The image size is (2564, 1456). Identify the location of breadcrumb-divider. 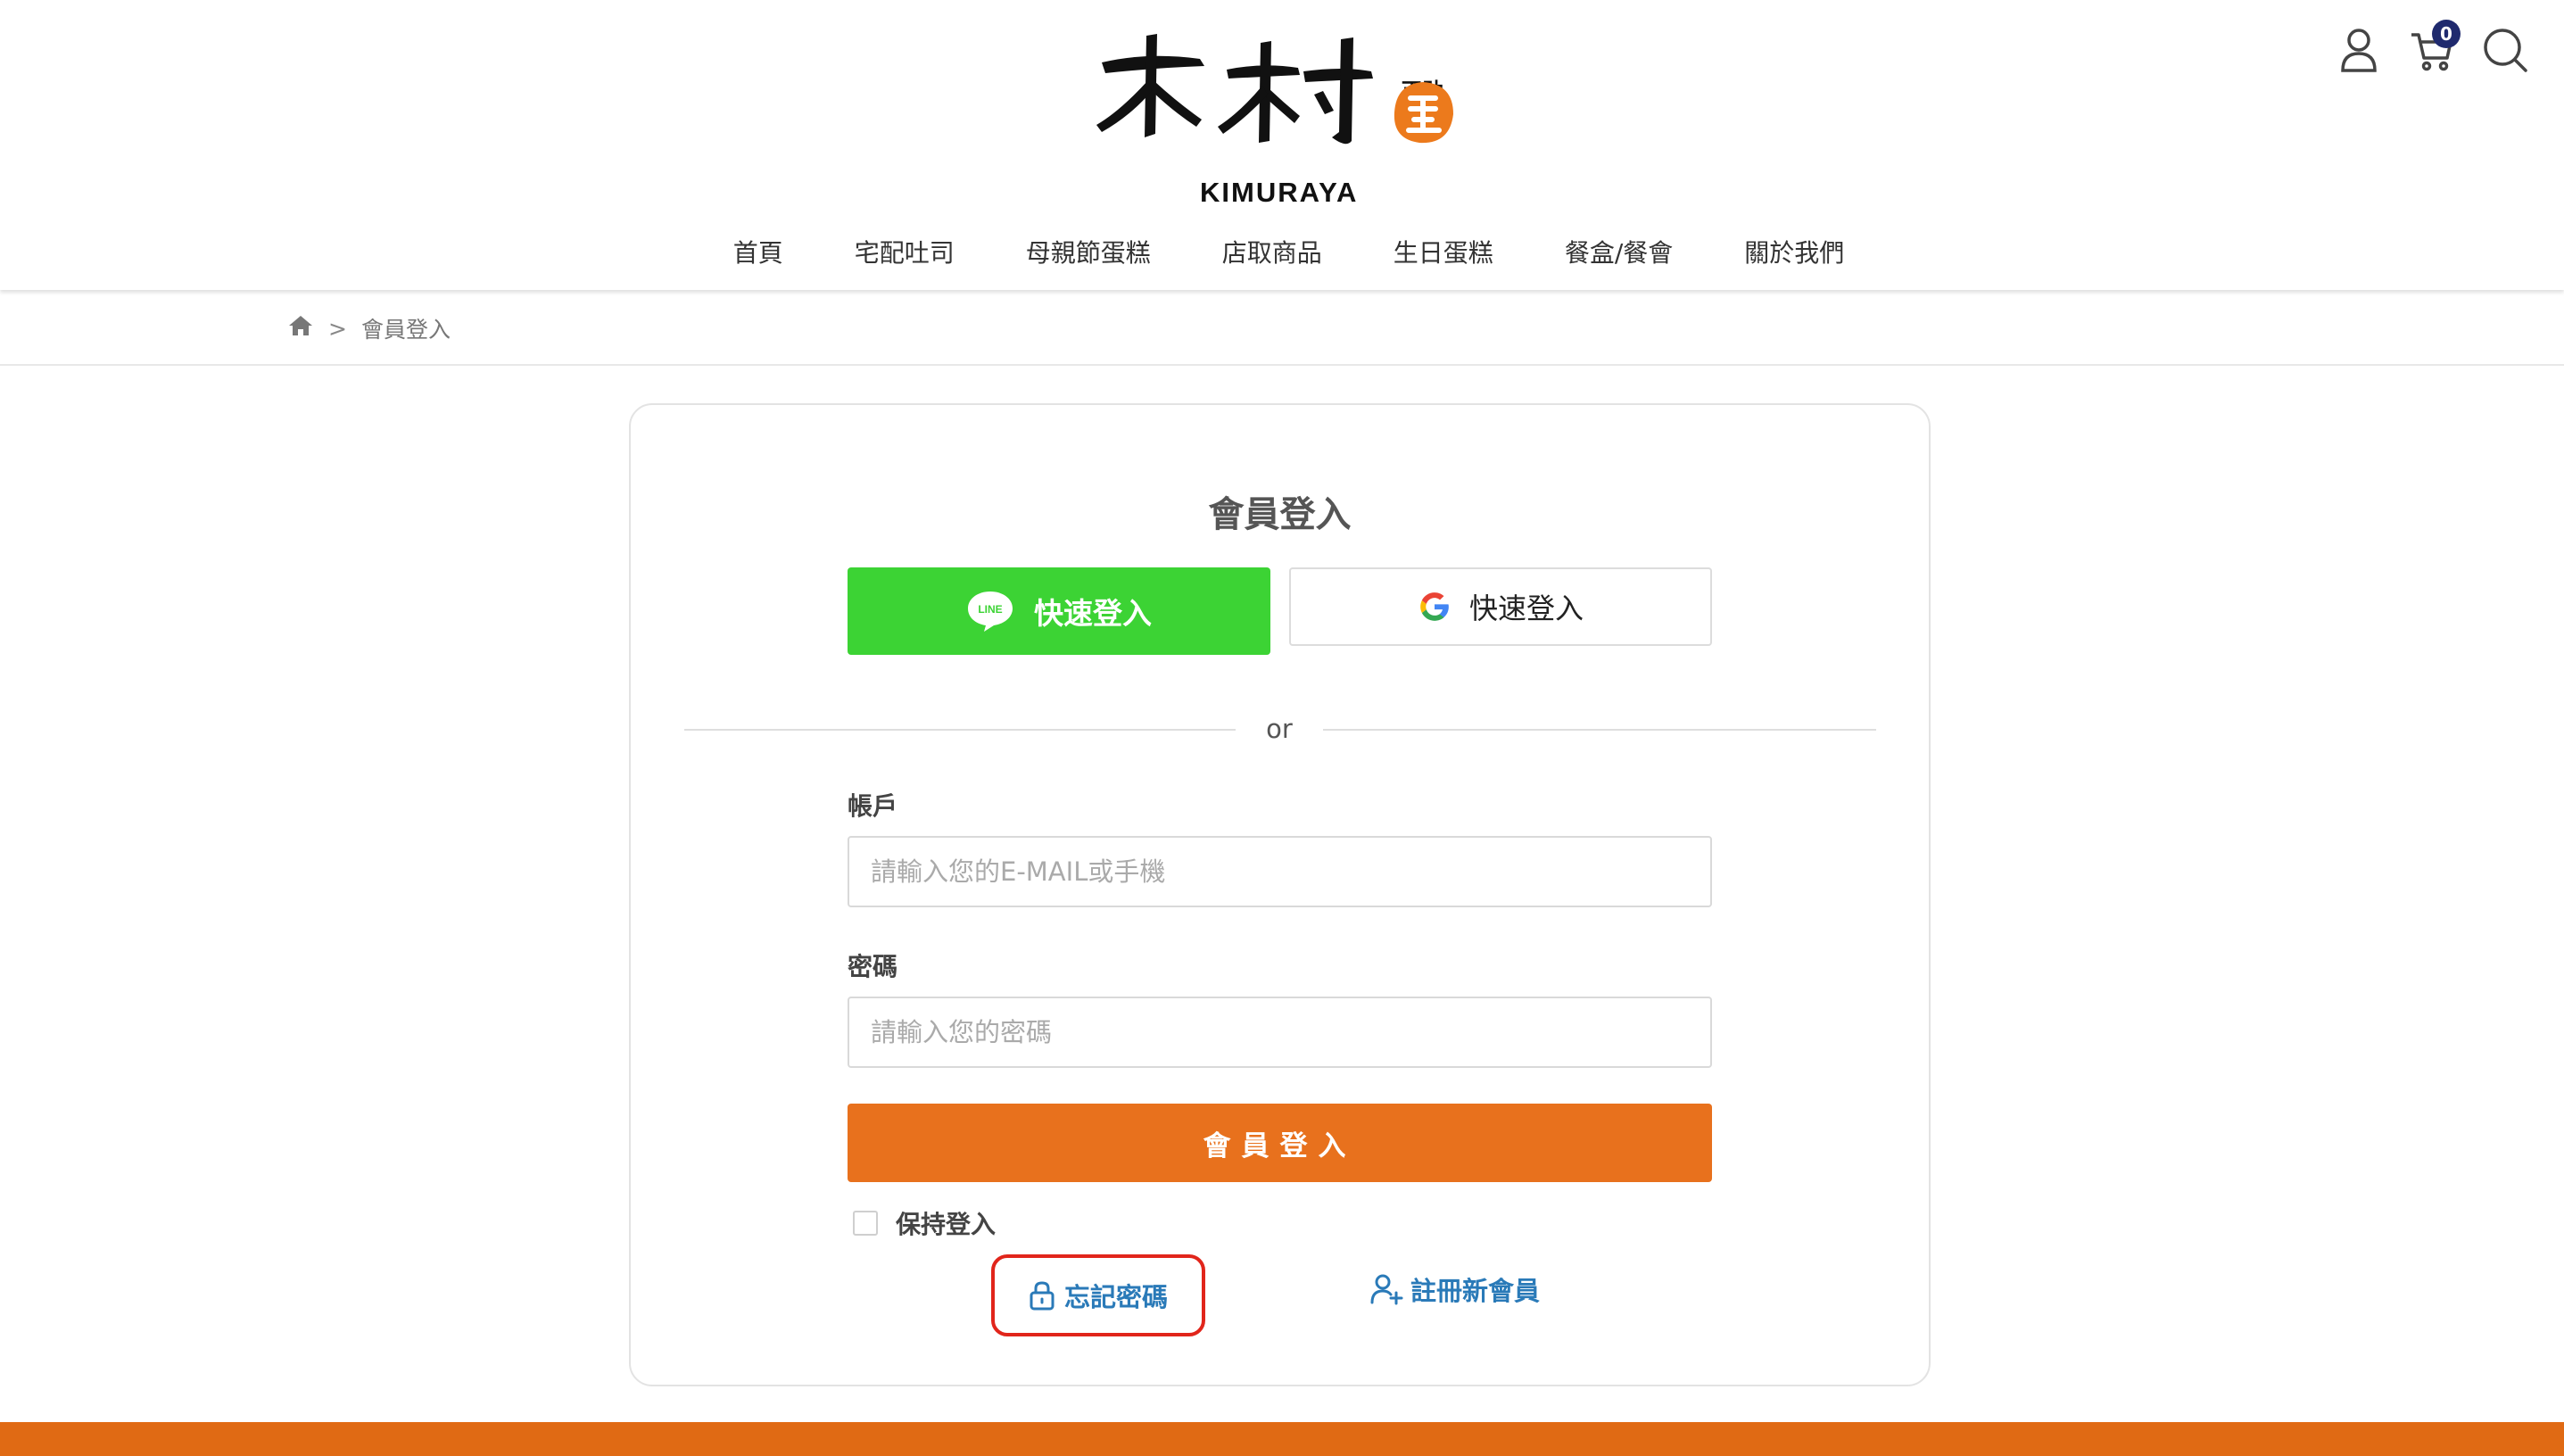
(1282, 365).